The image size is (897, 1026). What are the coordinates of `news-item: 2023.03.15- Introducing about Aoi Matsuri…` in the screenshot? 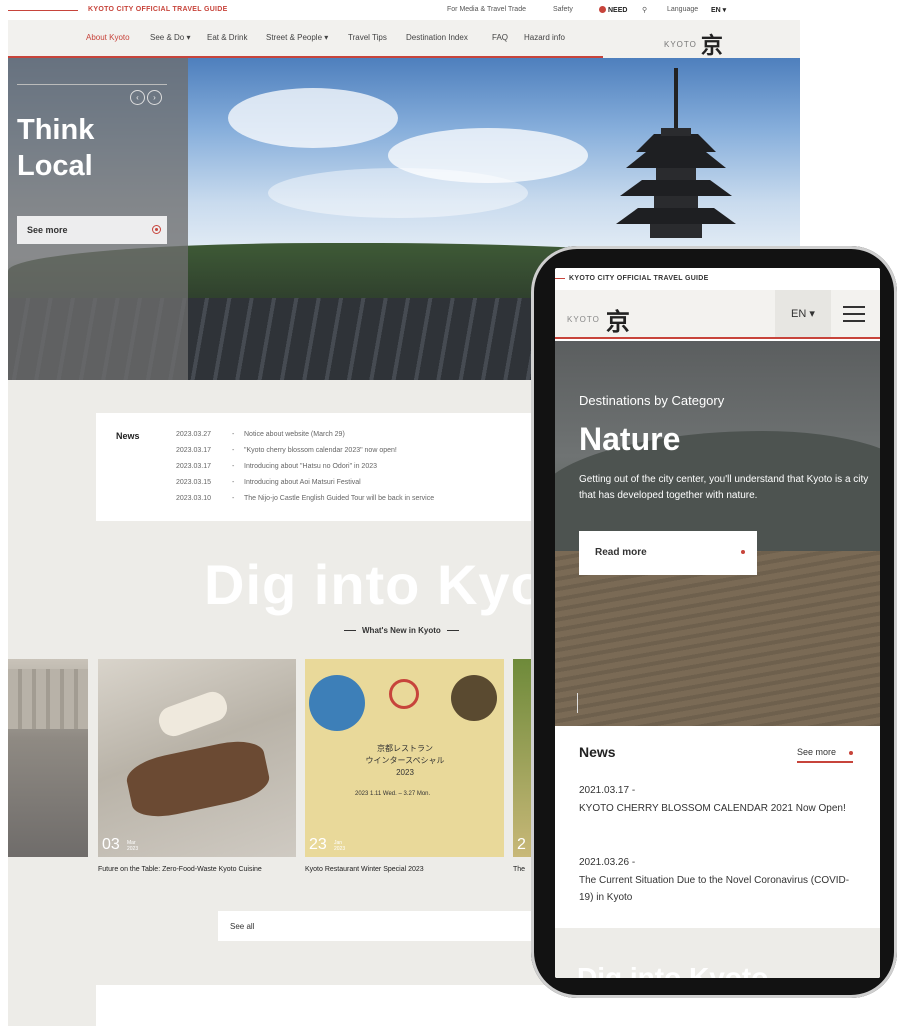 It's located at (268, 482).